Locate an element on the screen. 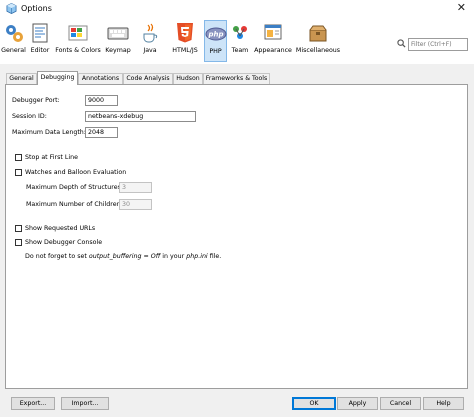 This screenshot has width=474, height=417. category-editor: Editor is located at coordinates (40, 41).